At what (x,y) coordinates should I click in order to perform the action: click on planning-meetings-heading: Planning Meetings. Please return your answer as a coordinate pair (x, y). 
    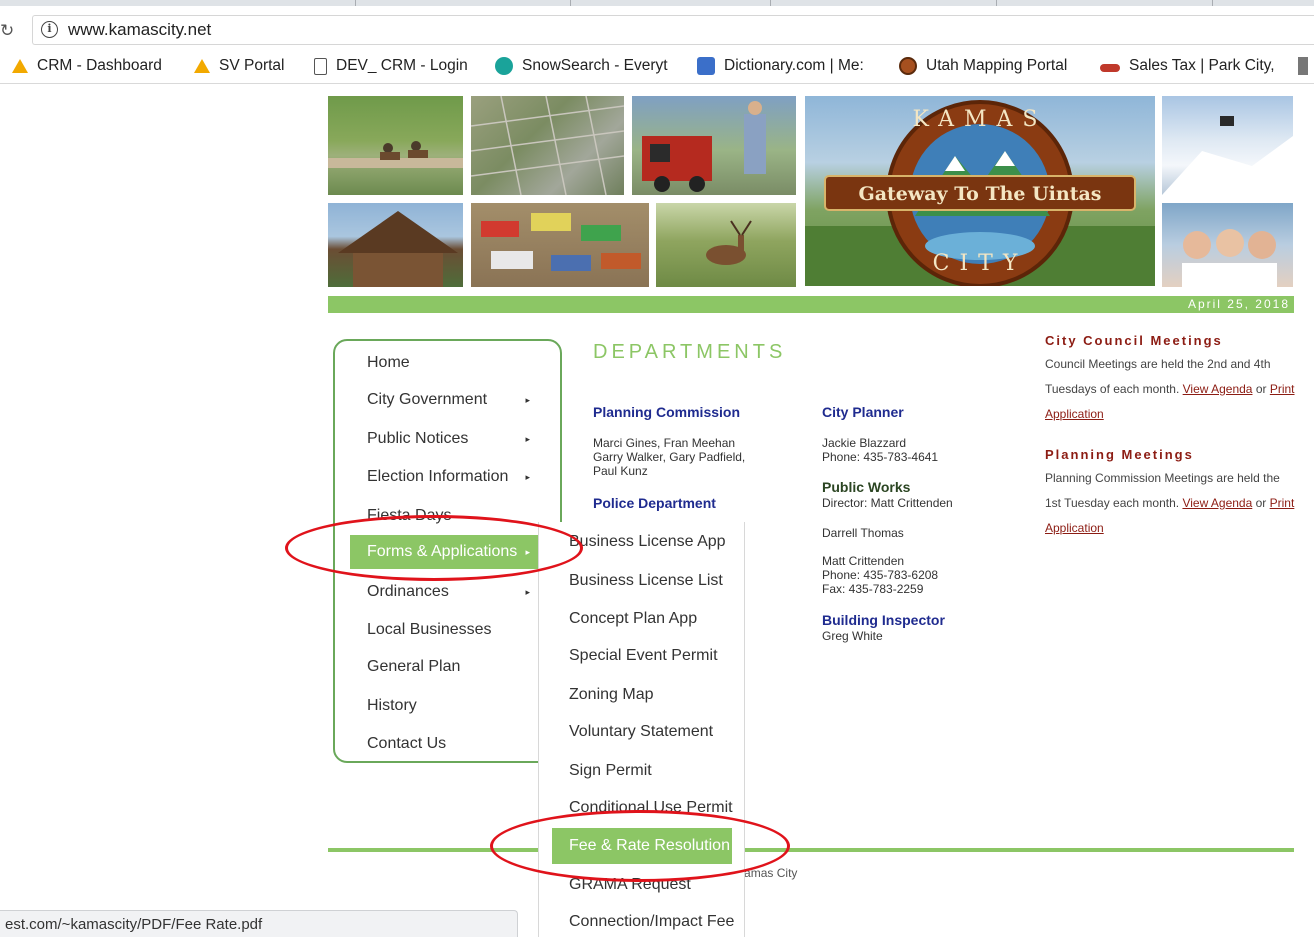
    Looking at the image, I should click on (1119, 454).